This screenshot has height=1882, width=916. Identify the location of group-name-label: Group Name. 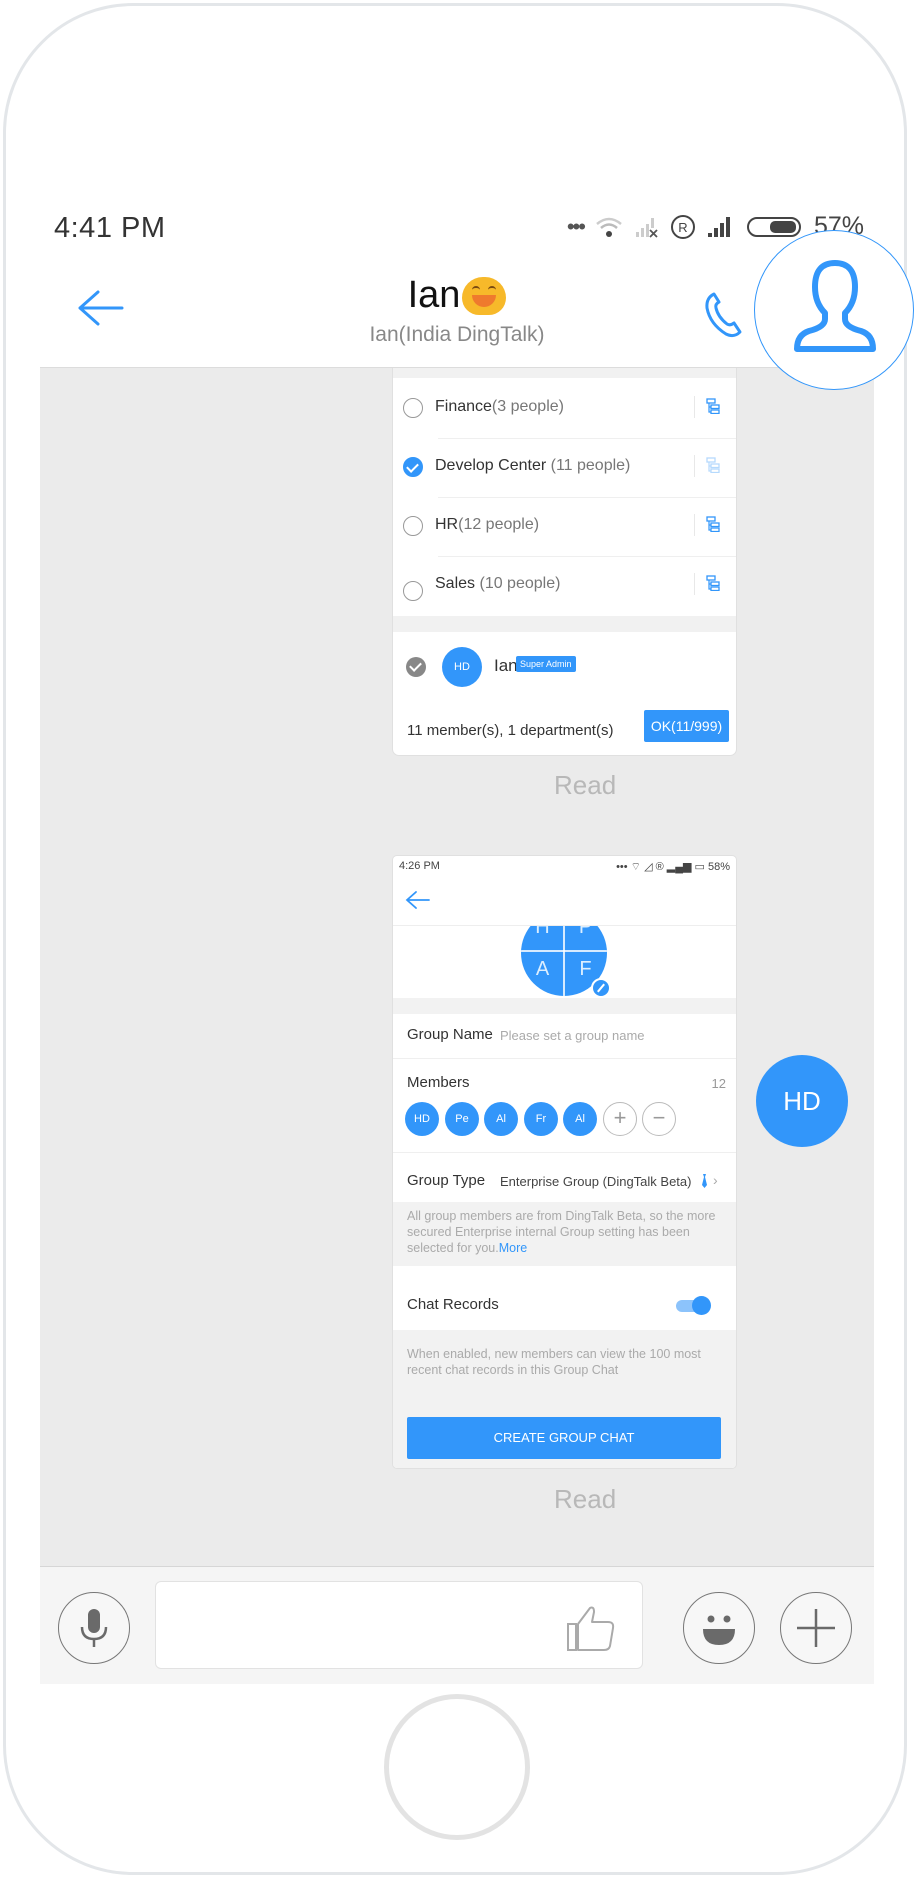
(450, 1034).